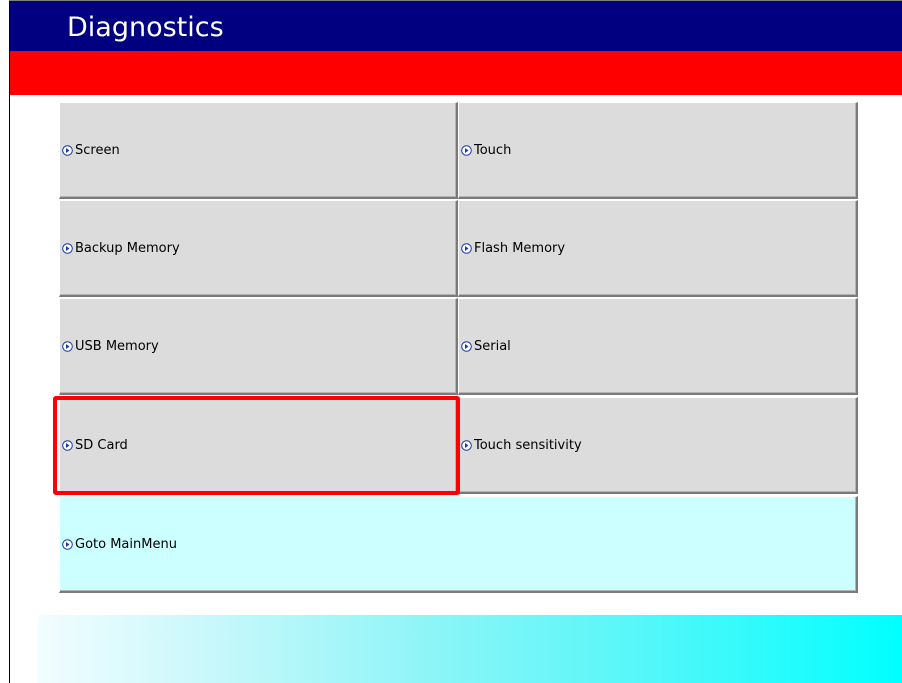  Describe the element at coordinates (258, 248) in the screenshot. I see `backup-memory-button: Backup Memory` at that location.